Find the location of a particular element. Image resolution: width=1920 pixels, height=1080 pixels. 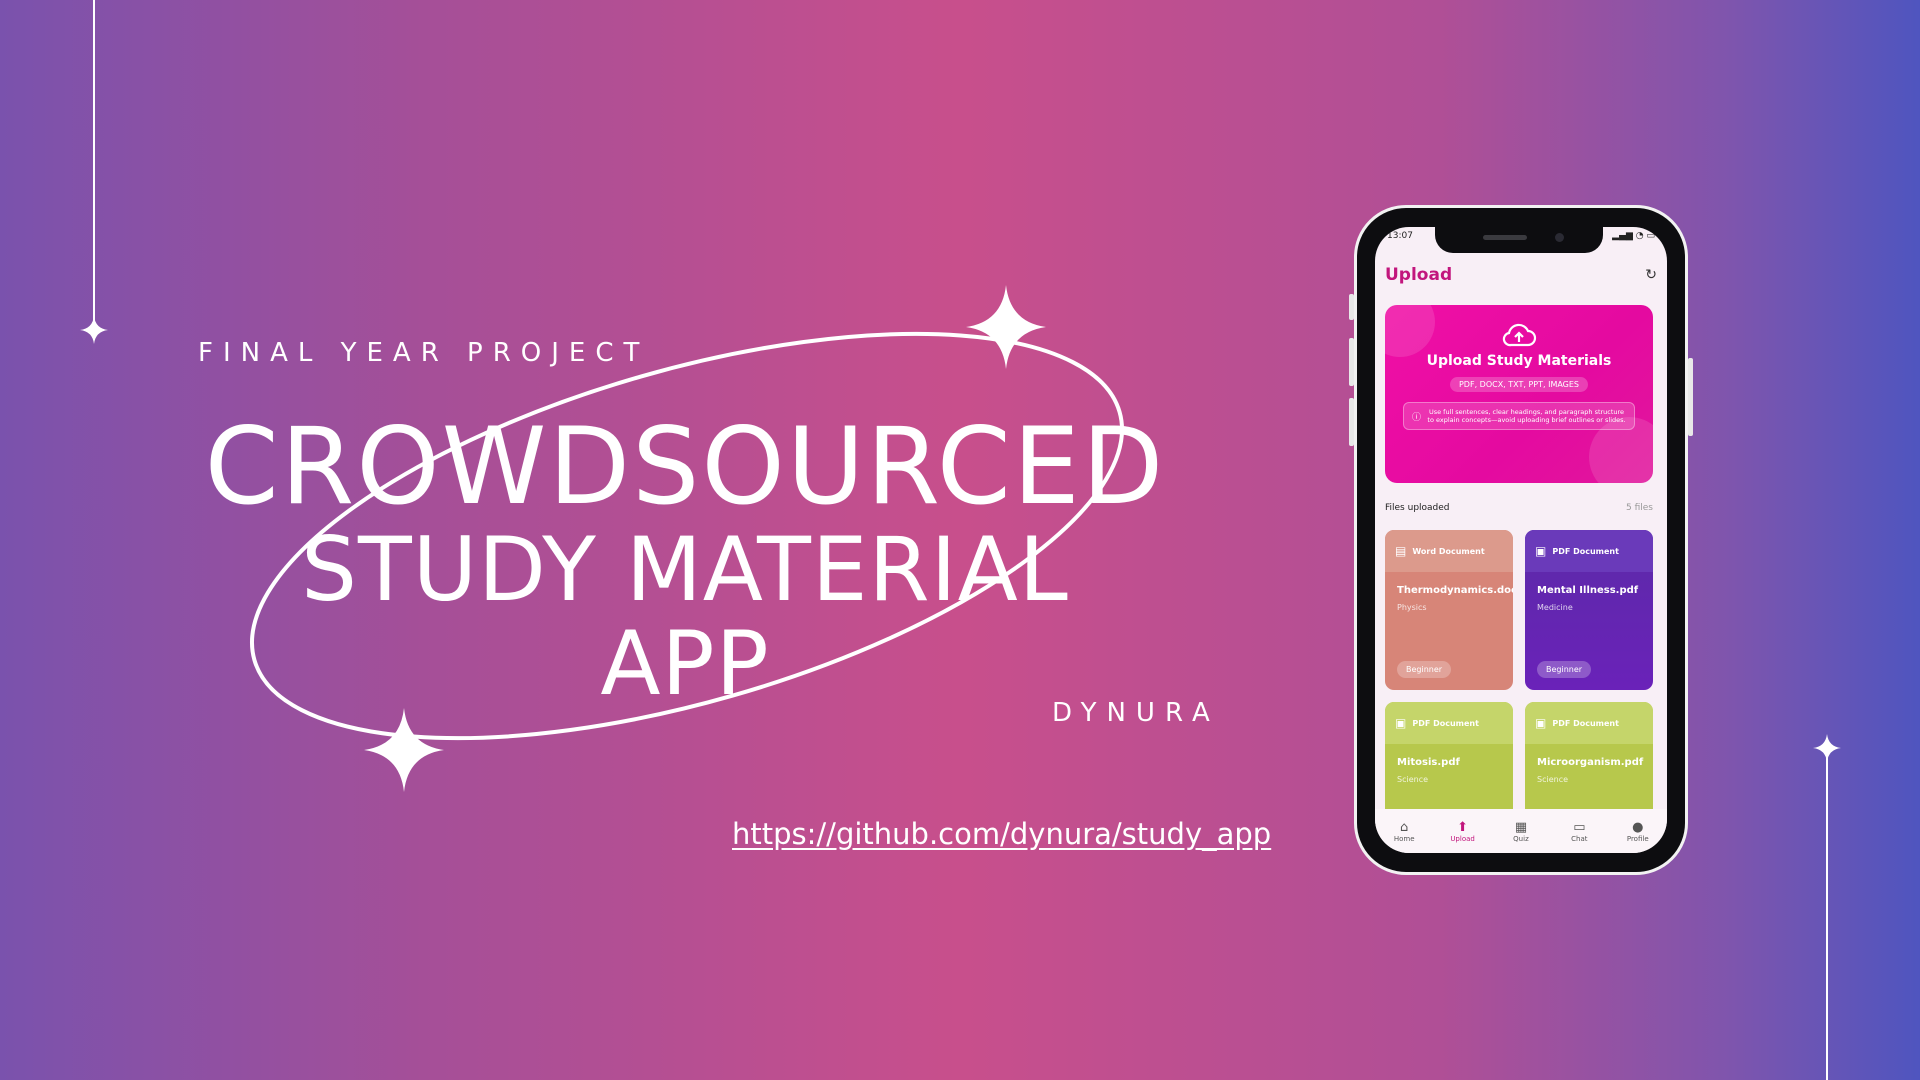

speaker-grille is located at coordinates (1505, 237).